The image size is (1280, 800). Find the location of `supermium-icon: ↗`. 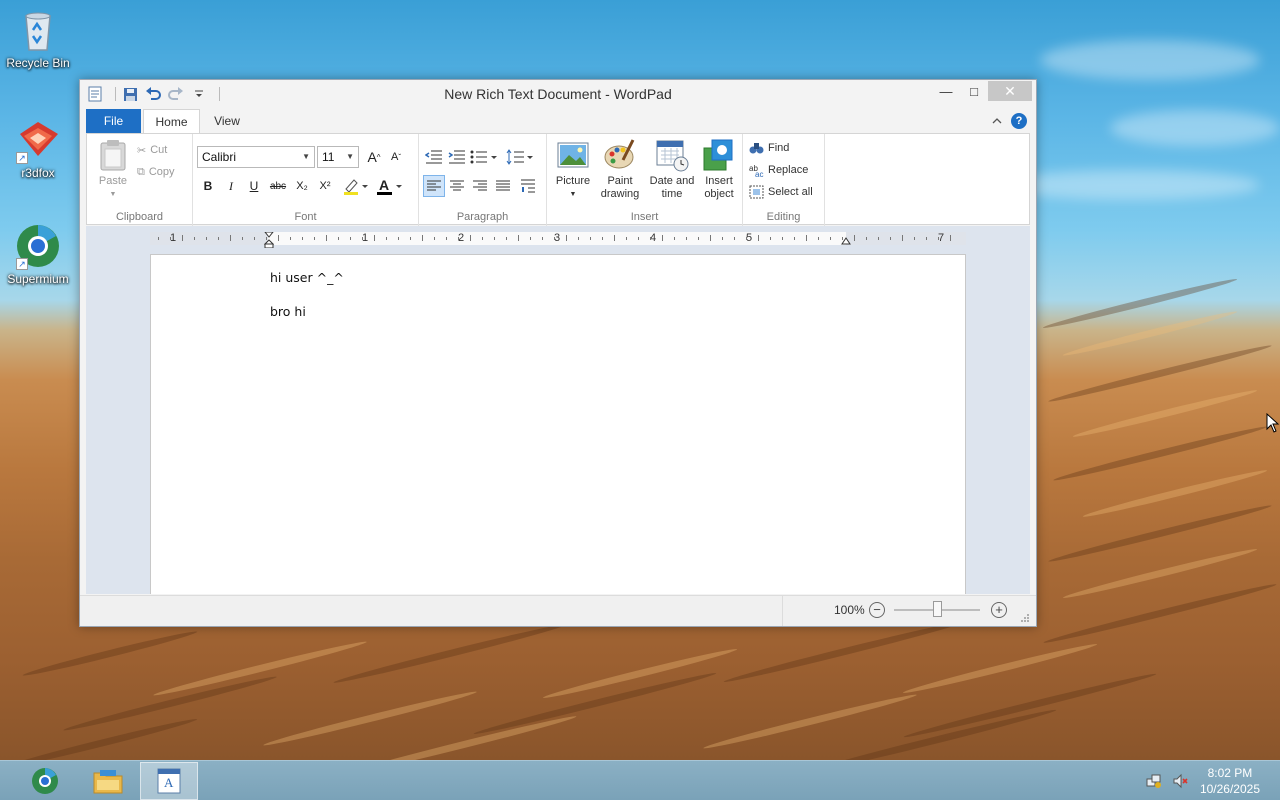

supermium-icon: ↗ is located at coordinates (38, 246).